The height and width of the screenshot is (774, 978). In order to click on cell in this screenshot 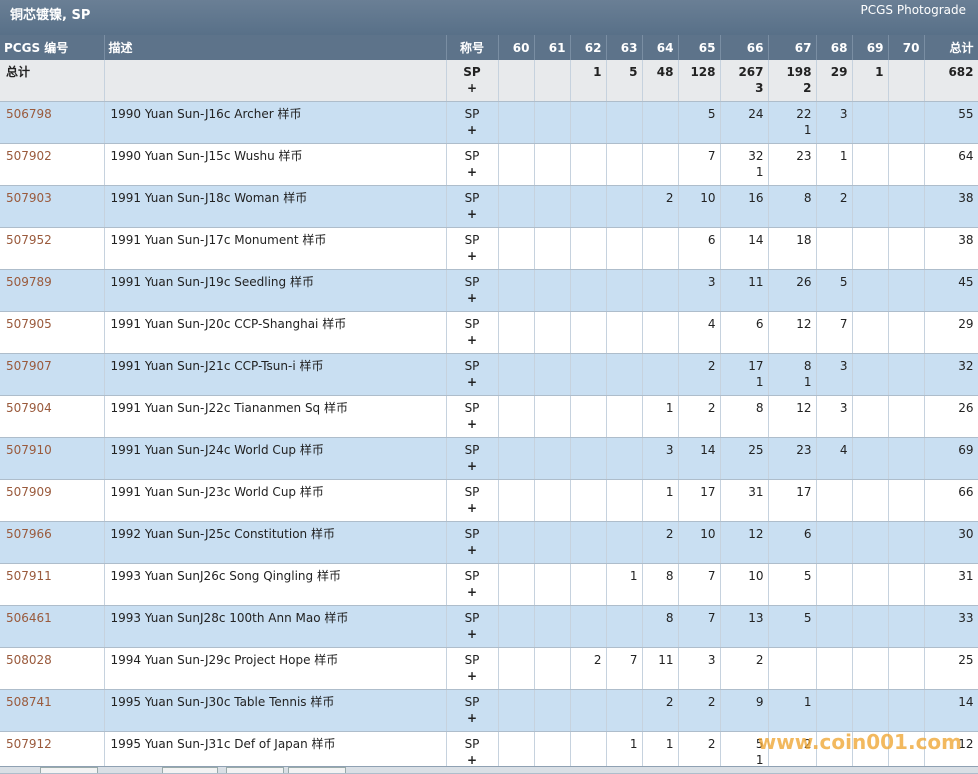, I will do `click(275, 81)`.